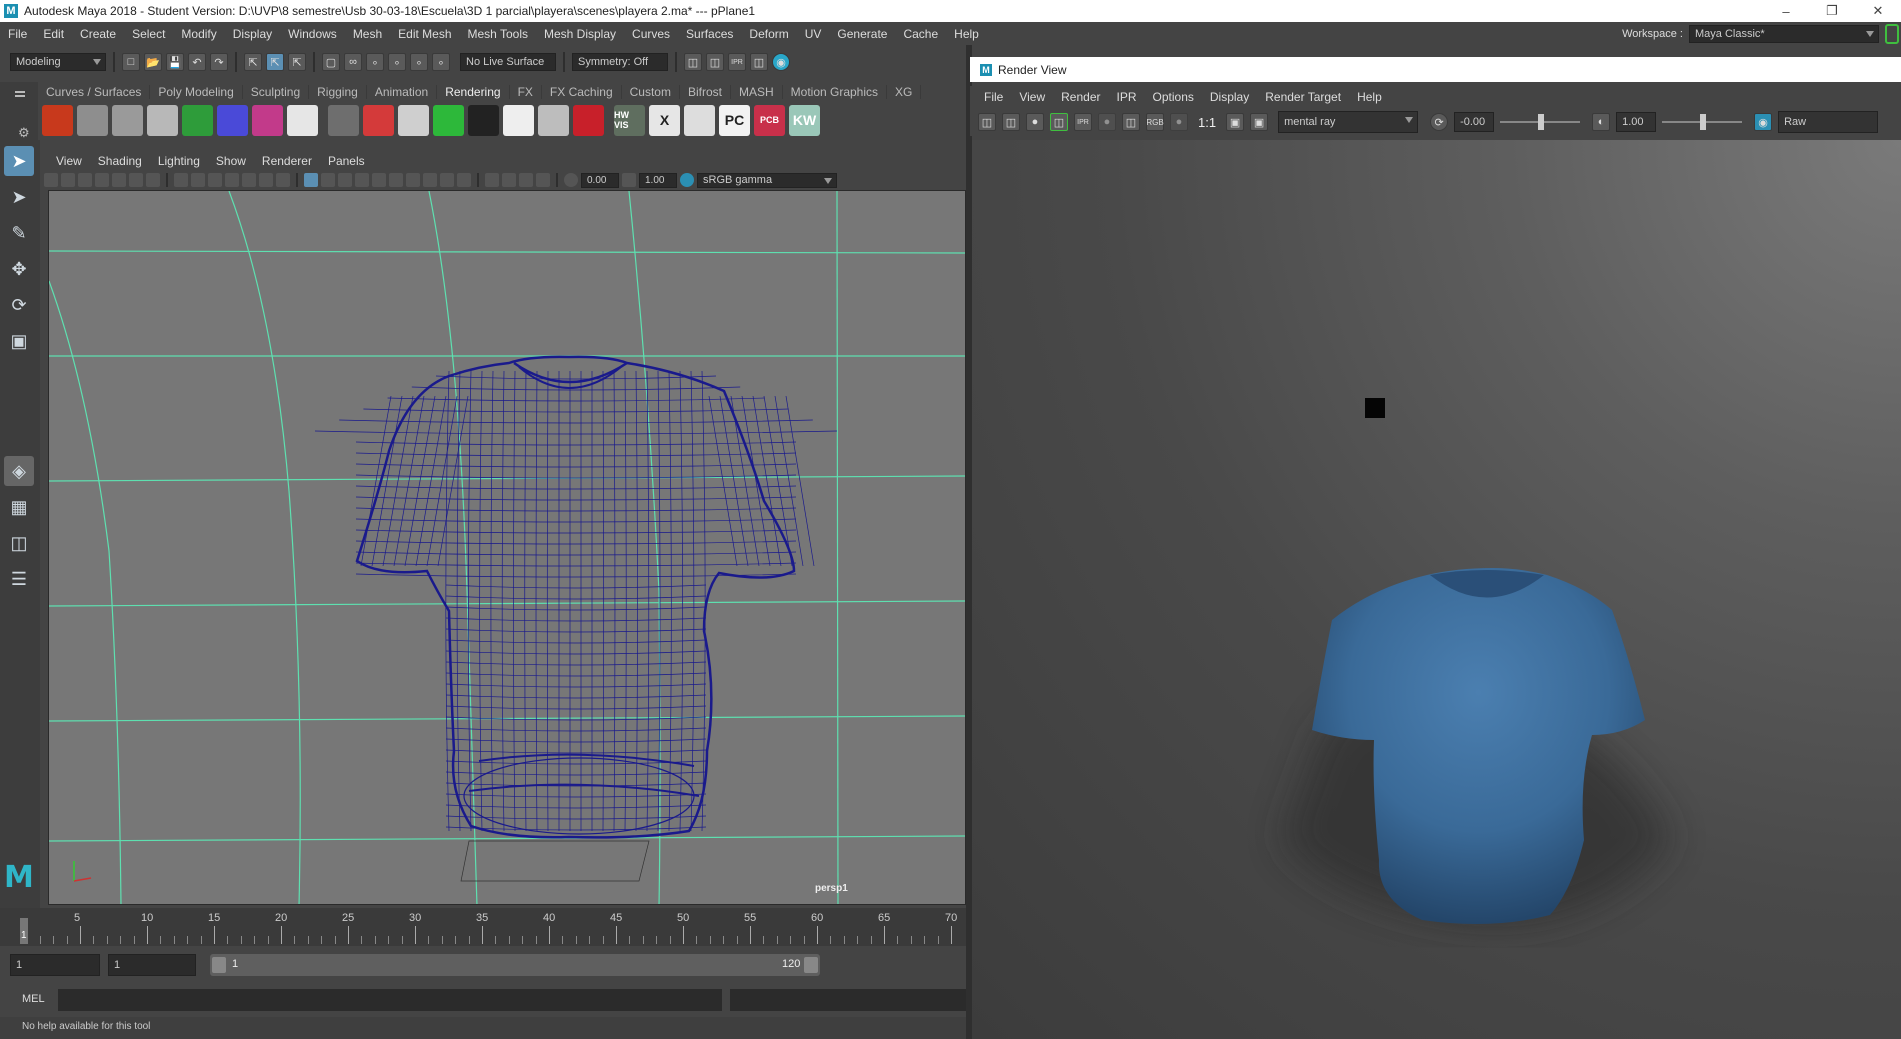  I want to click on panel-menu-view: View, so click(69, 161).